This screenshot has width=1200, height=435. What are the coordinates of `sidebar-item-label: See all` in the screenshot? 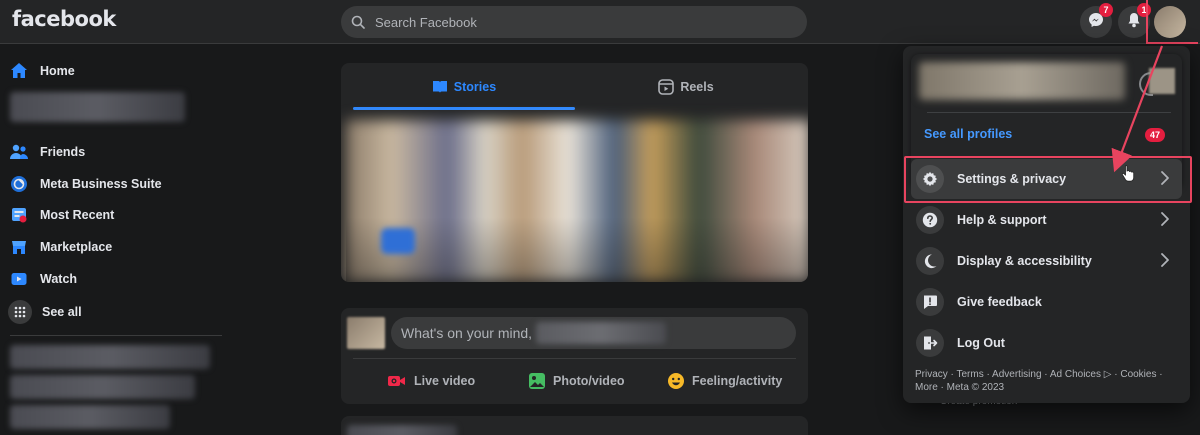 It's located at (62, 312).